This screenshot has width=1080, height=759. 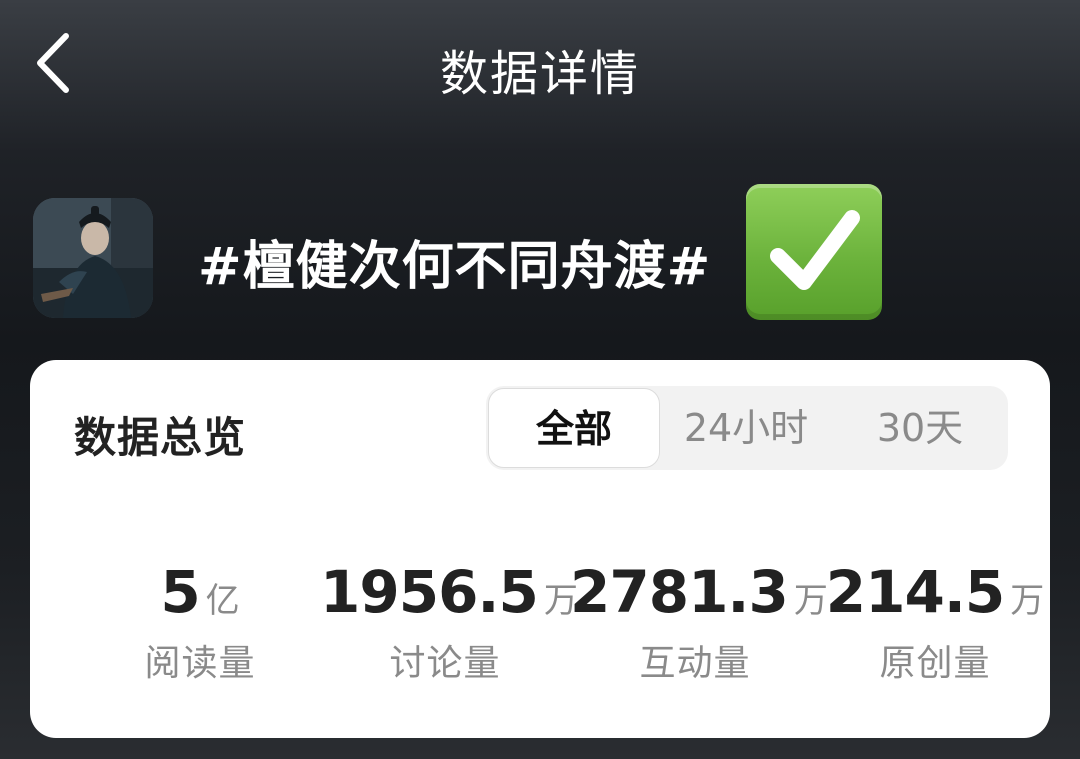 I want to click on stat-originals: 214.5 万 原创量, so click(x=935, y=623).